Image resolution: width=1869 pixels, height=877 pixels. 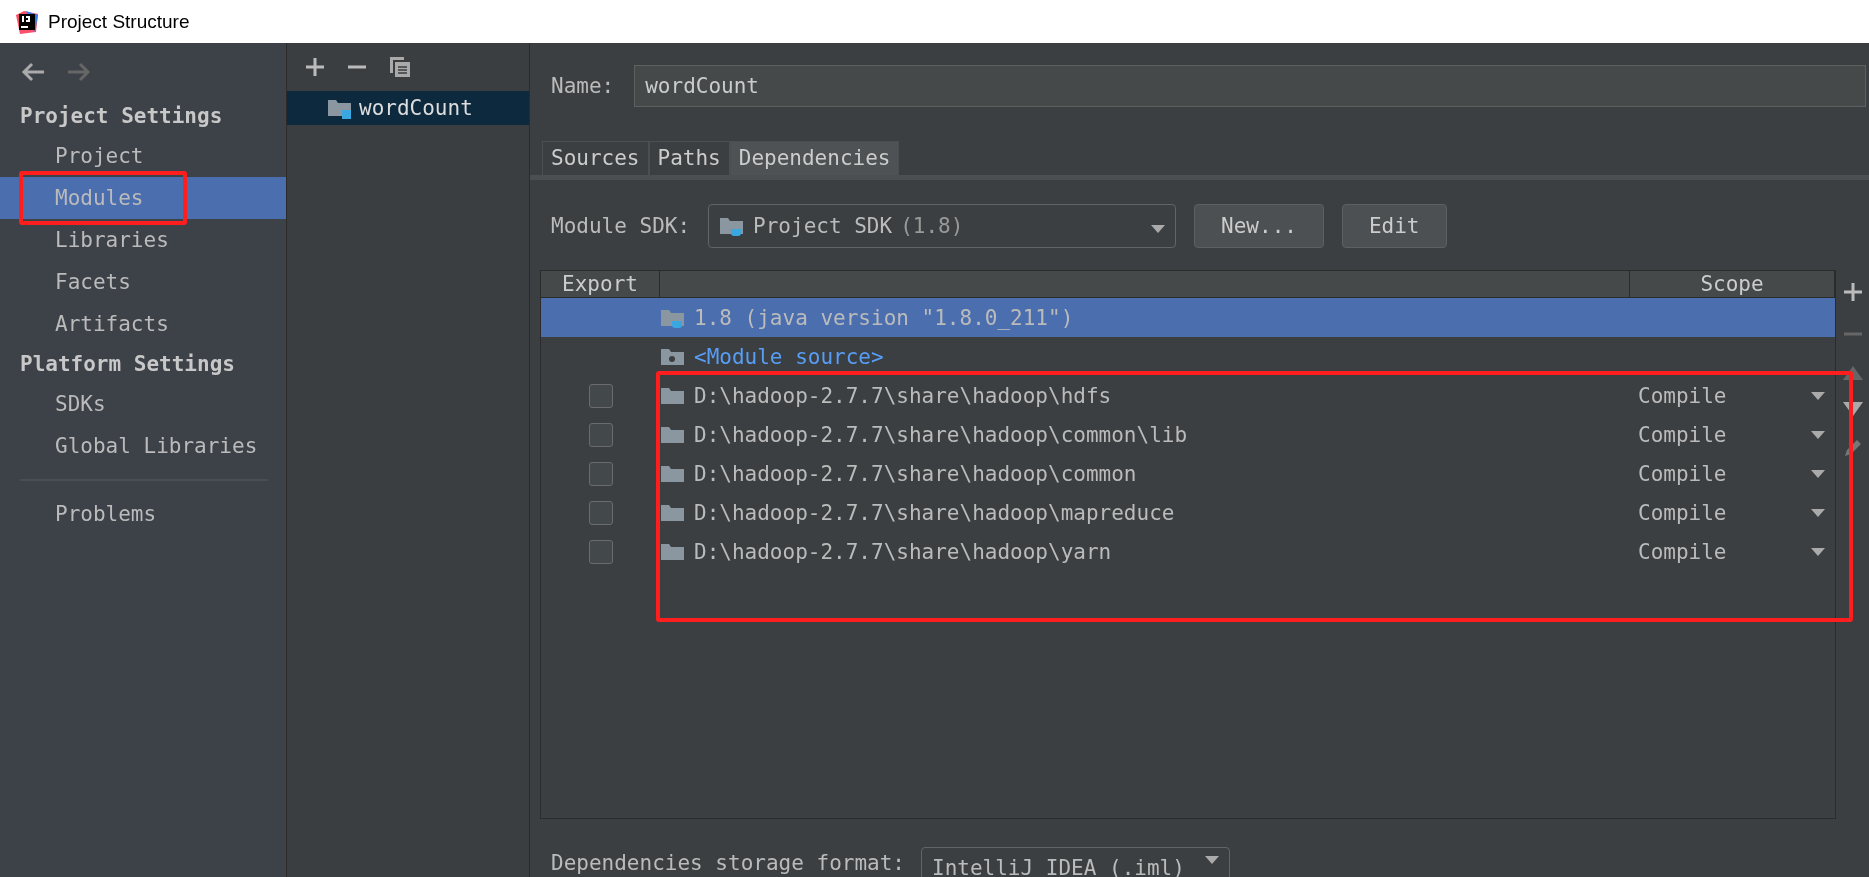 What do you see at coordinates (1188, 395) in the screenshot?
I see `dependency-row: D:\hadoop-2.7.7\share\hadoop\hdfs Compile` at bounding box center [1188, 395].